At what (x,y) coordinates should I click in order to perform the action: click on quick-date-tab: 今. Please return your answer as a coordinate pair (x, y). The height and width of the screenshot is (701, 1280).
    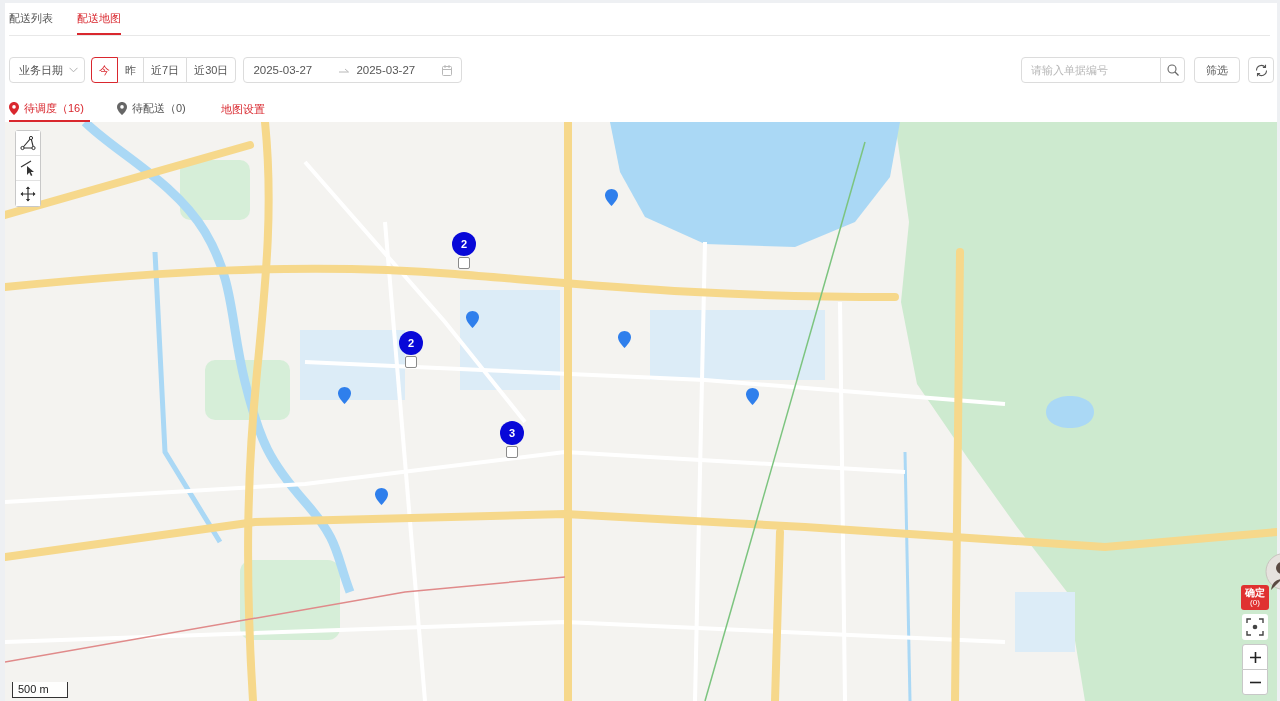
    Looking at the image, I should click on (104, 70).